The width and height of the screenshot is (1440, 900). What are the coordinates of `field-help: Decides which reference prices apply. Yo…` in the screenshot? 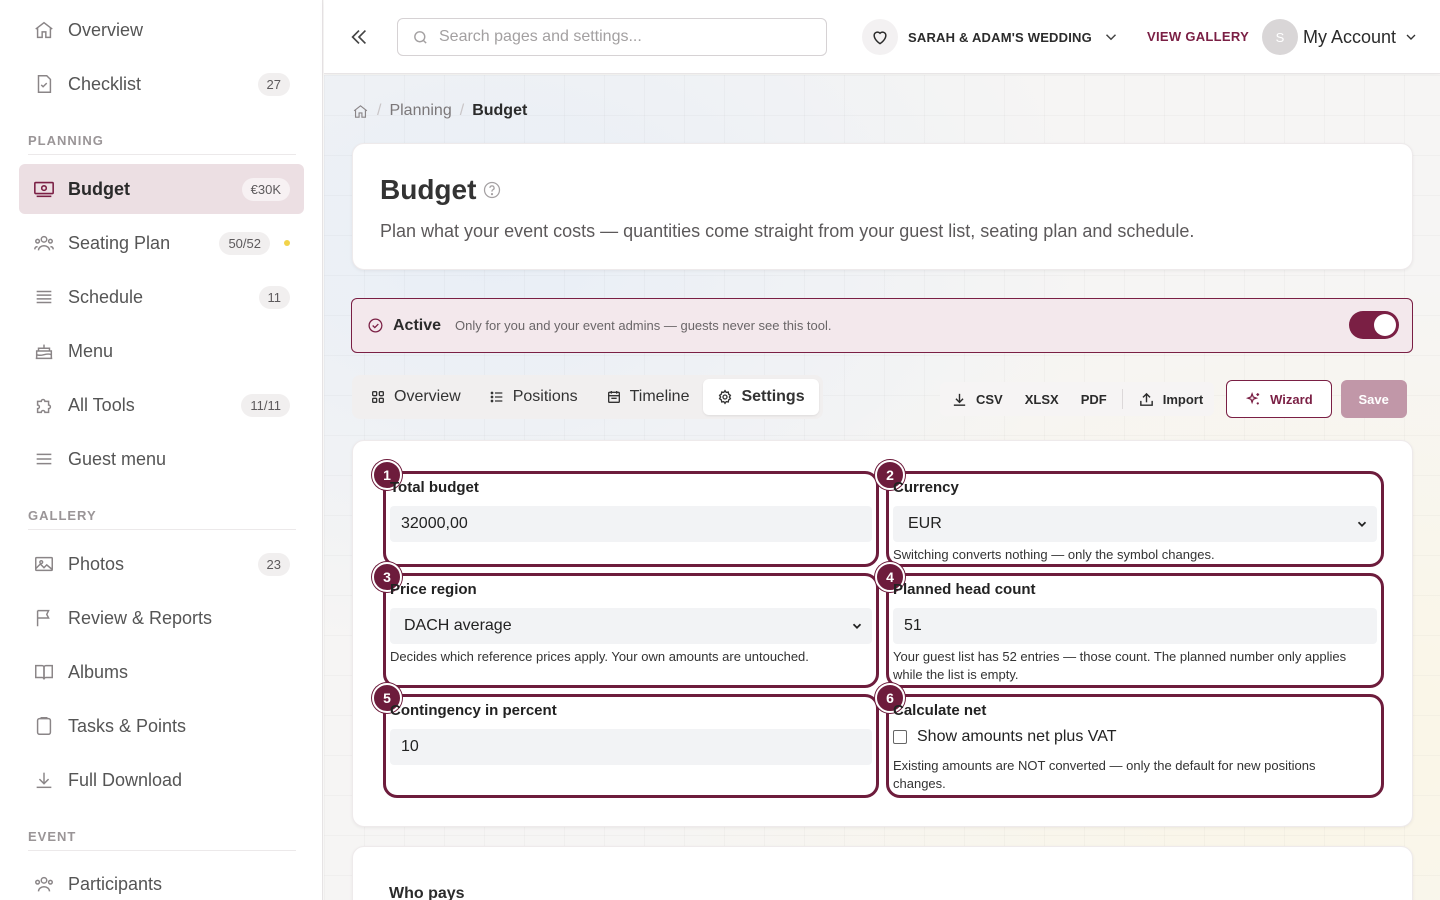 It's located at (599, 656).